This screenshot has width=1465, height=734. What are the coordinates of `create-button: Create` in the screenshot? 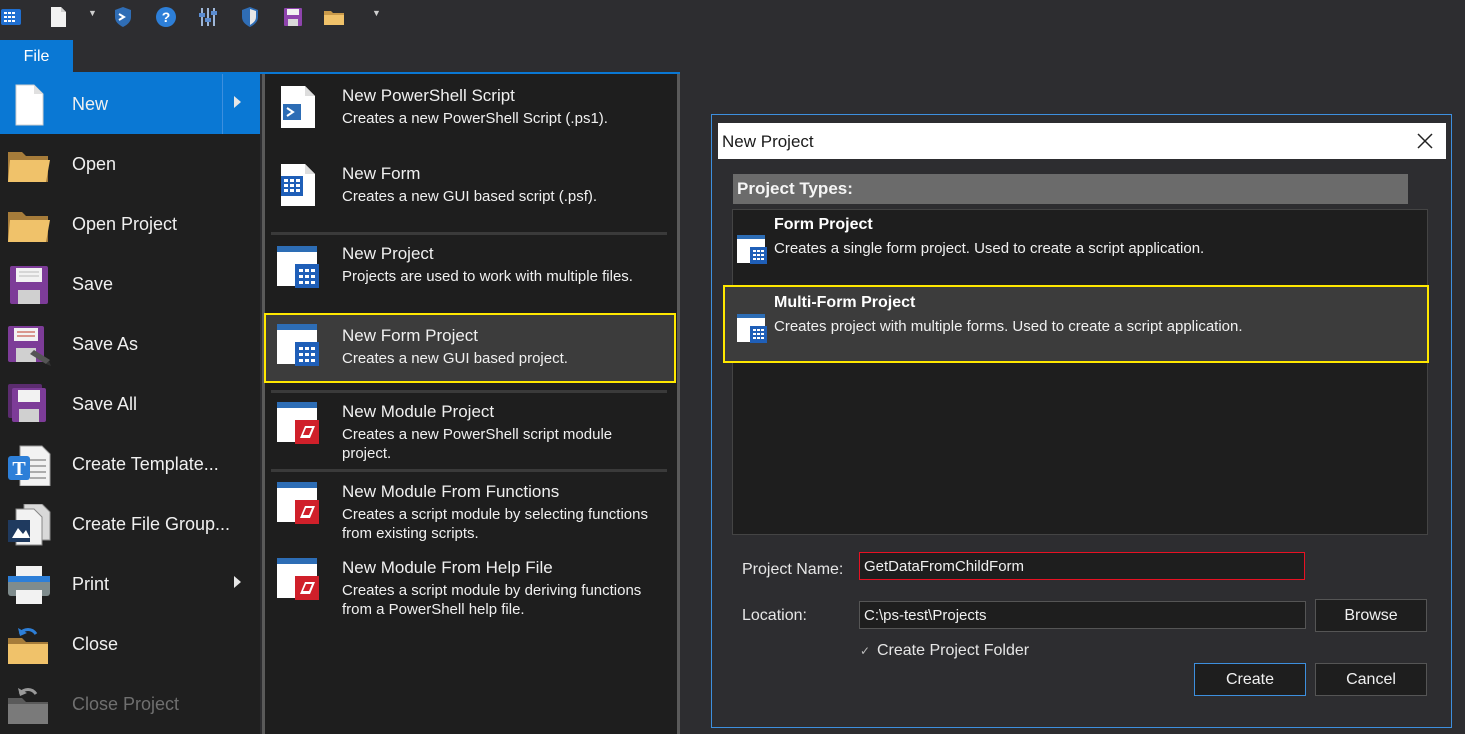 It's located at (1250, 679).